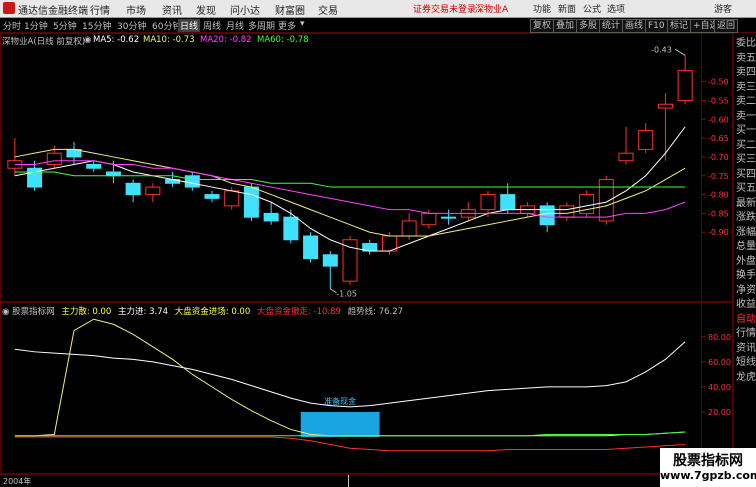 The image size is (756, 487). What do you see at coordinates (86, 312) in the screenshot?
I see `indicator-value-retail: 主力散: 0.00` at bounding box center [86, 312].